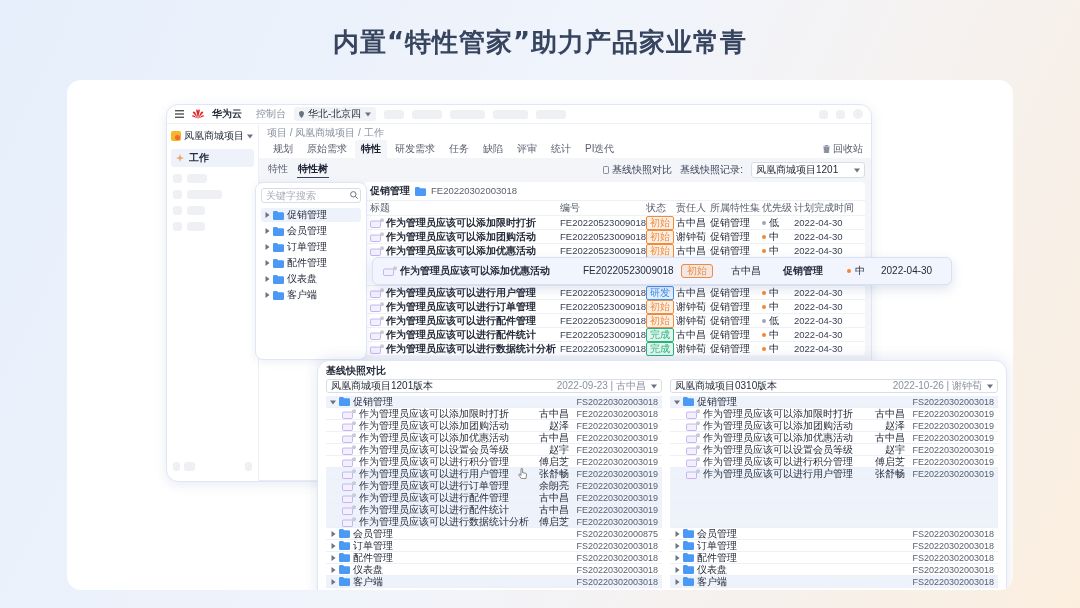  I want to click on column-header: 责任人, so click(691, 208).